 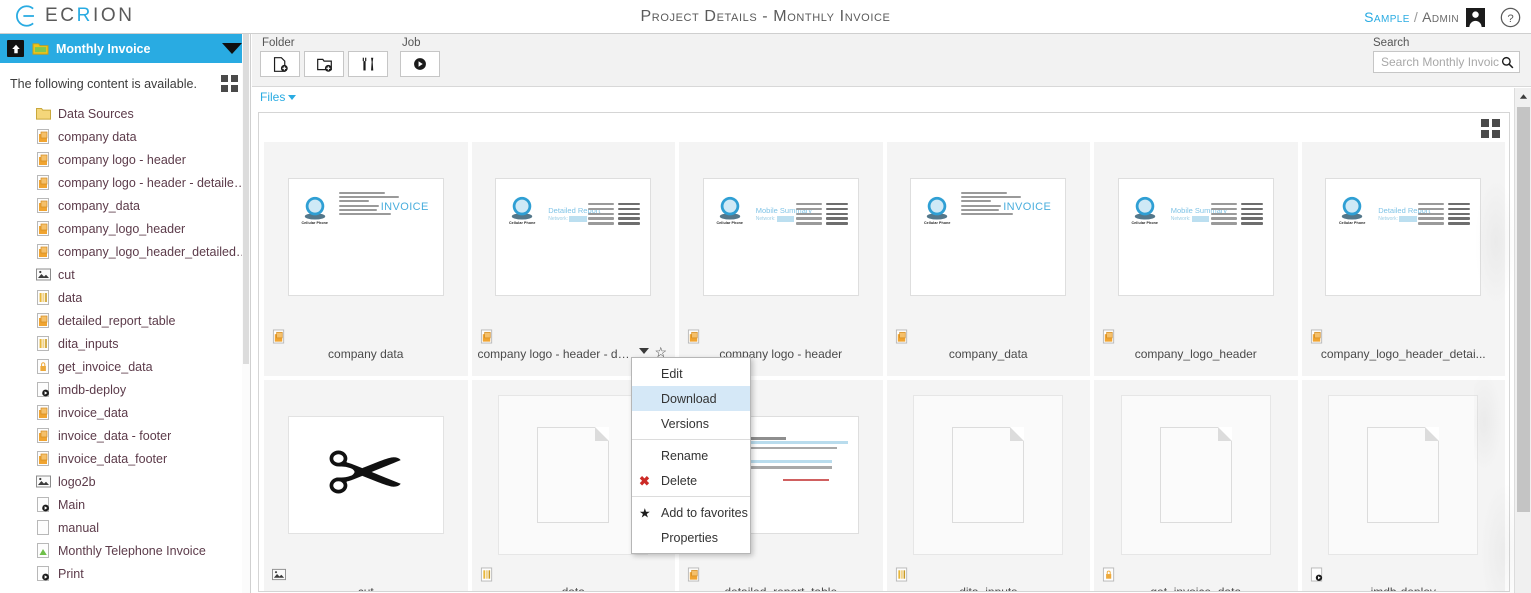 What do you see at coordinates (685, 455) in the screenshot?
I see `context-menu-item-label: Rename` at bounding box center [685, 455].